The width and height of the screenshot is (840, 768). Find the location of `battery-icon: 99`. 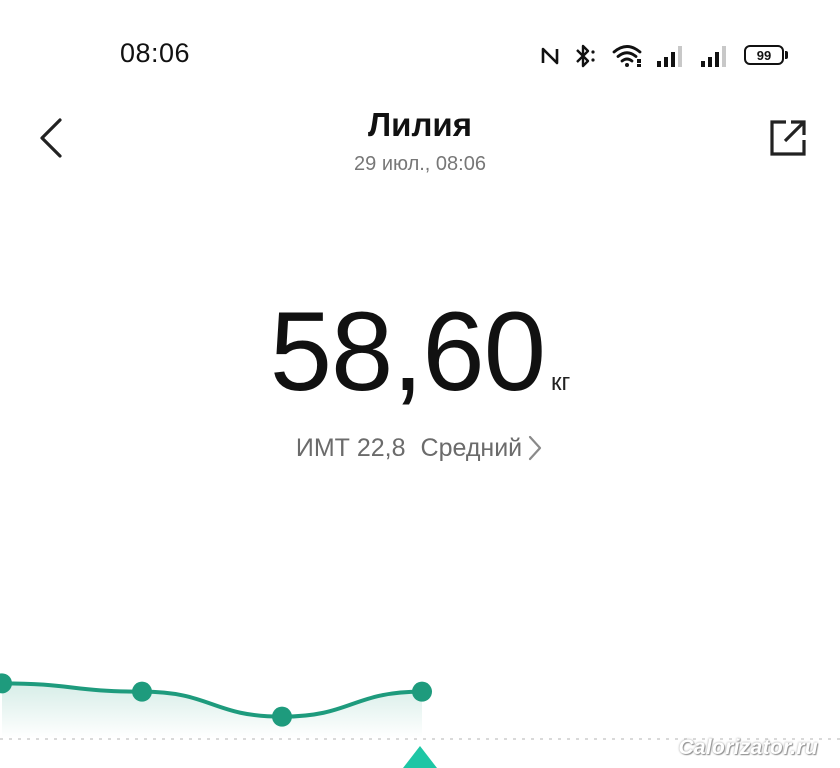

battery-icon: 99 is located at coordinates (766, 56).